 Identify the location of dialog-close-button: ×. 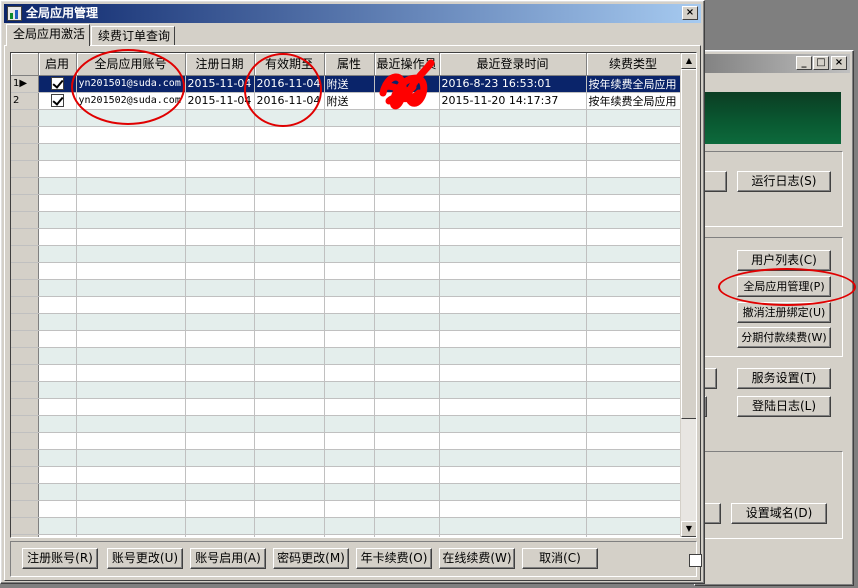
(690, 13).